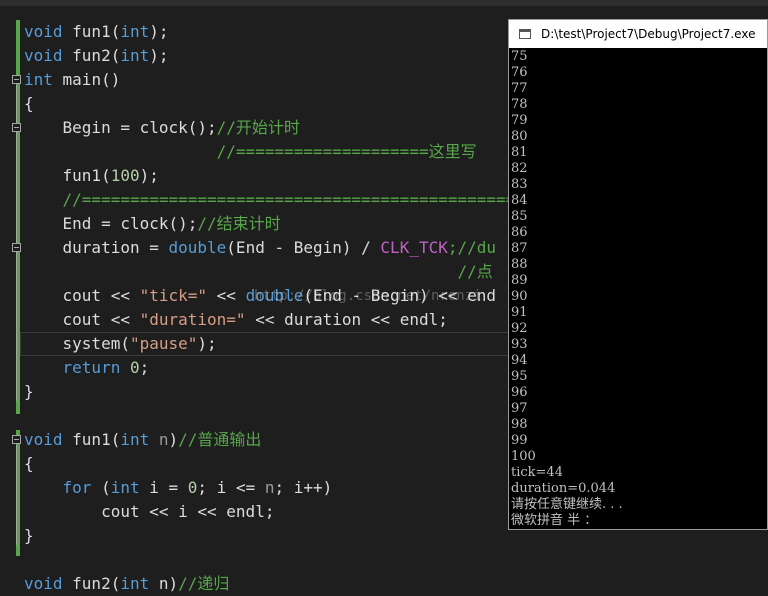 This screenshot has width=768, height=596. I want to click on console-line: 78, so click(519, 104).